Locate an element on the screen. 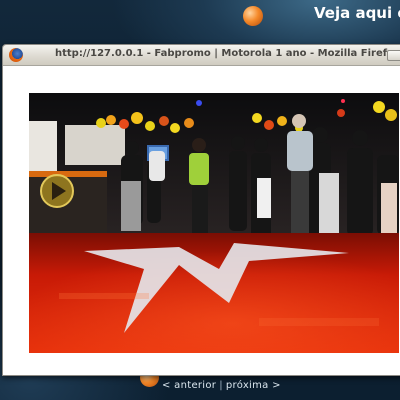 This screenshot has width=400, height=400. gallery-nav: < anterior | próxima > is located at coordinates (221, 385).